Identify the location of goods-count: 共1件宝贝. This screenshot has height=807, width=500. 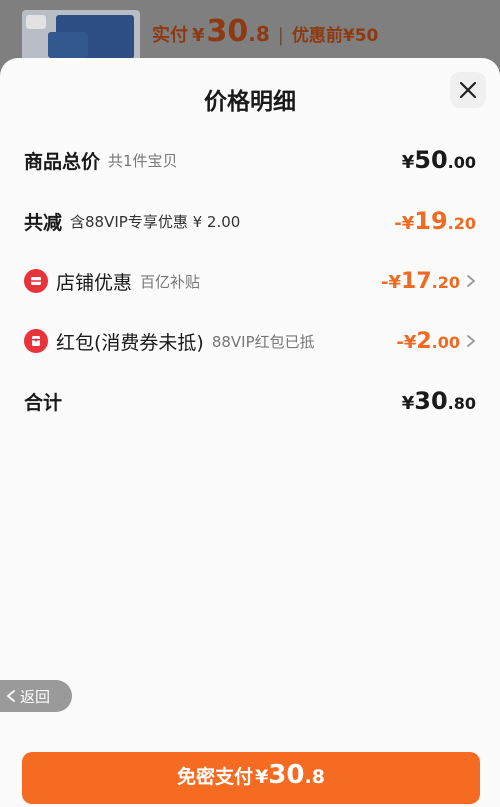
(143, 160).